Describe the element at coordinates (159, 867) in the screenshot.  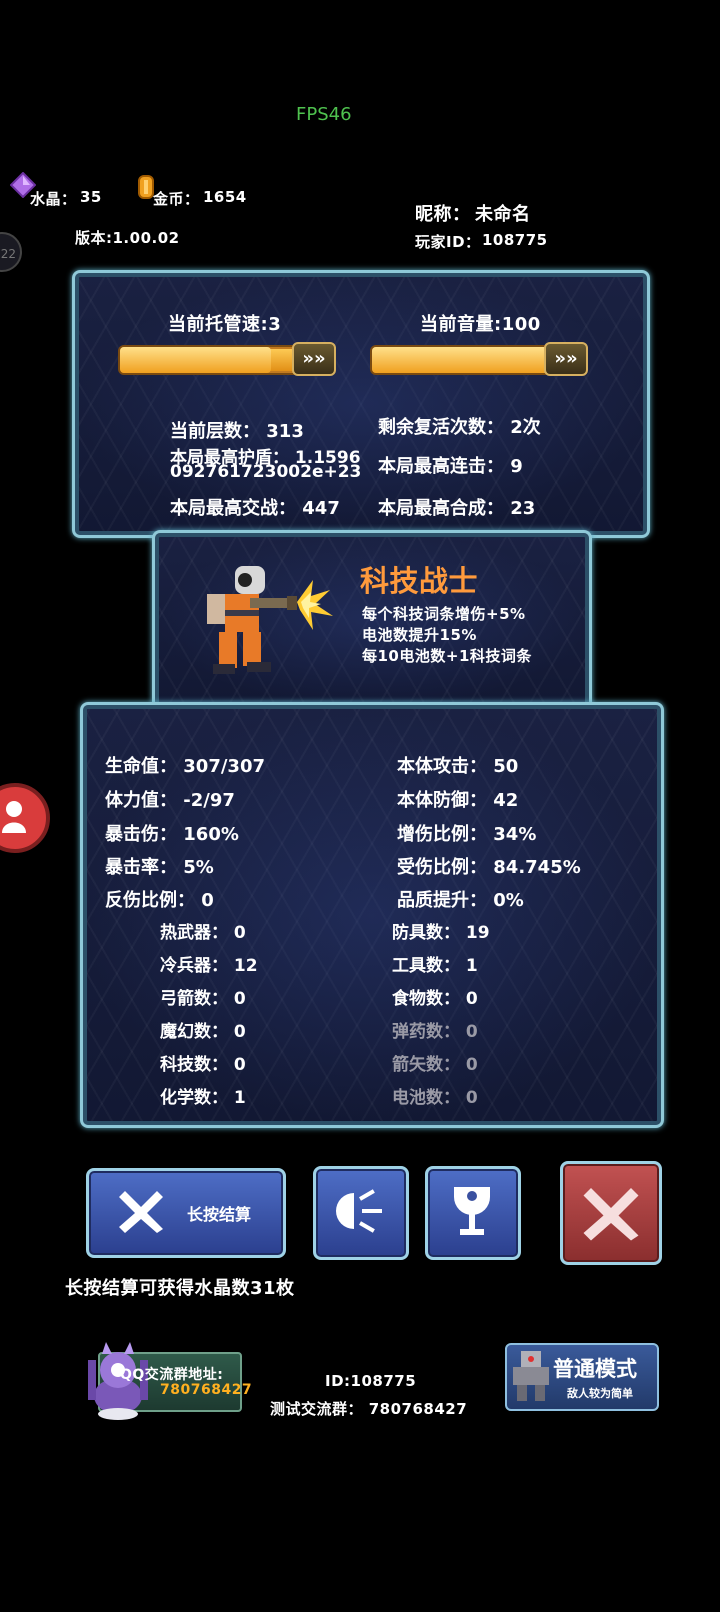
I see `crit-rate-stat: 暴击率： 5%` at that location.